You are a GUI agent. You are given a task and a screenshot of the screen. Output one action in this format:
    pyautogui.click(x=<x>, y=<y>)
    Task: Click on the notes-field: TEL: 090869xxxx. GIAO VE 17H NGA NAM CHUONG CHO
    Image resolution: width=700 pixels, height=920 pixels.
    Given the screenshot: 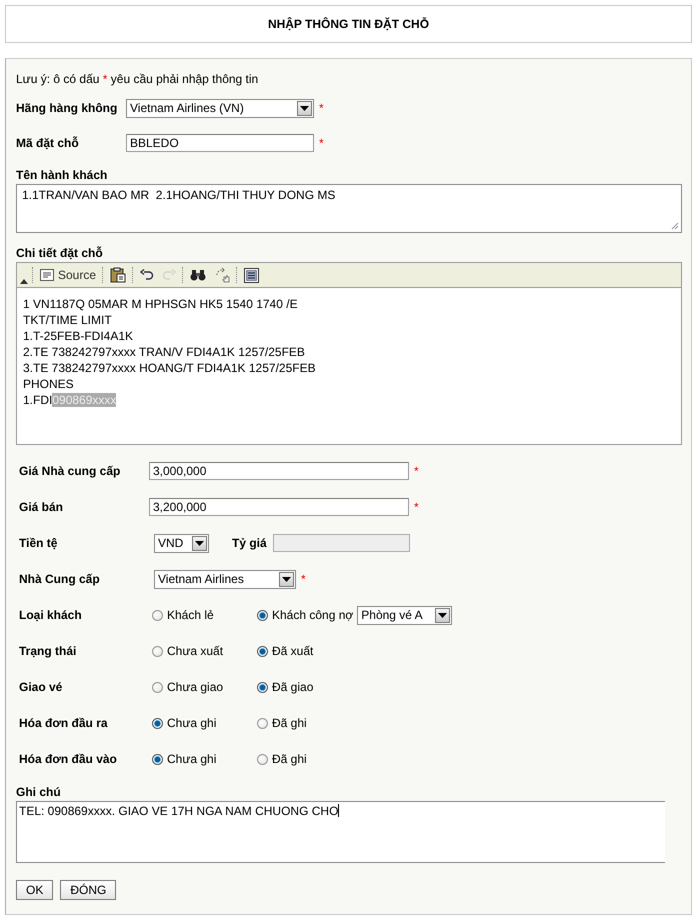 What is the action you would take?
    pyautogui.click(x=340, y=832)
    